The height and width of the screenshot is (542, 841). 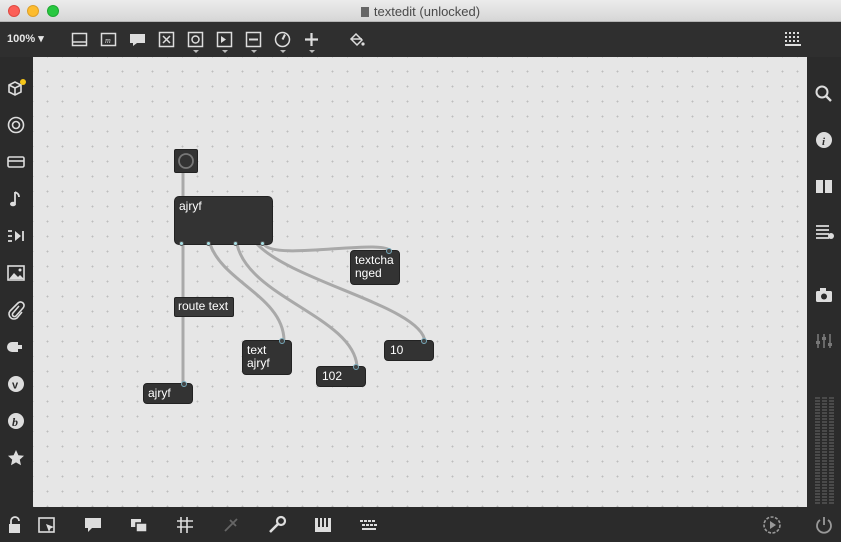 I want to click on zoom-menu: 100% ▾, so click(x=25, y=38).